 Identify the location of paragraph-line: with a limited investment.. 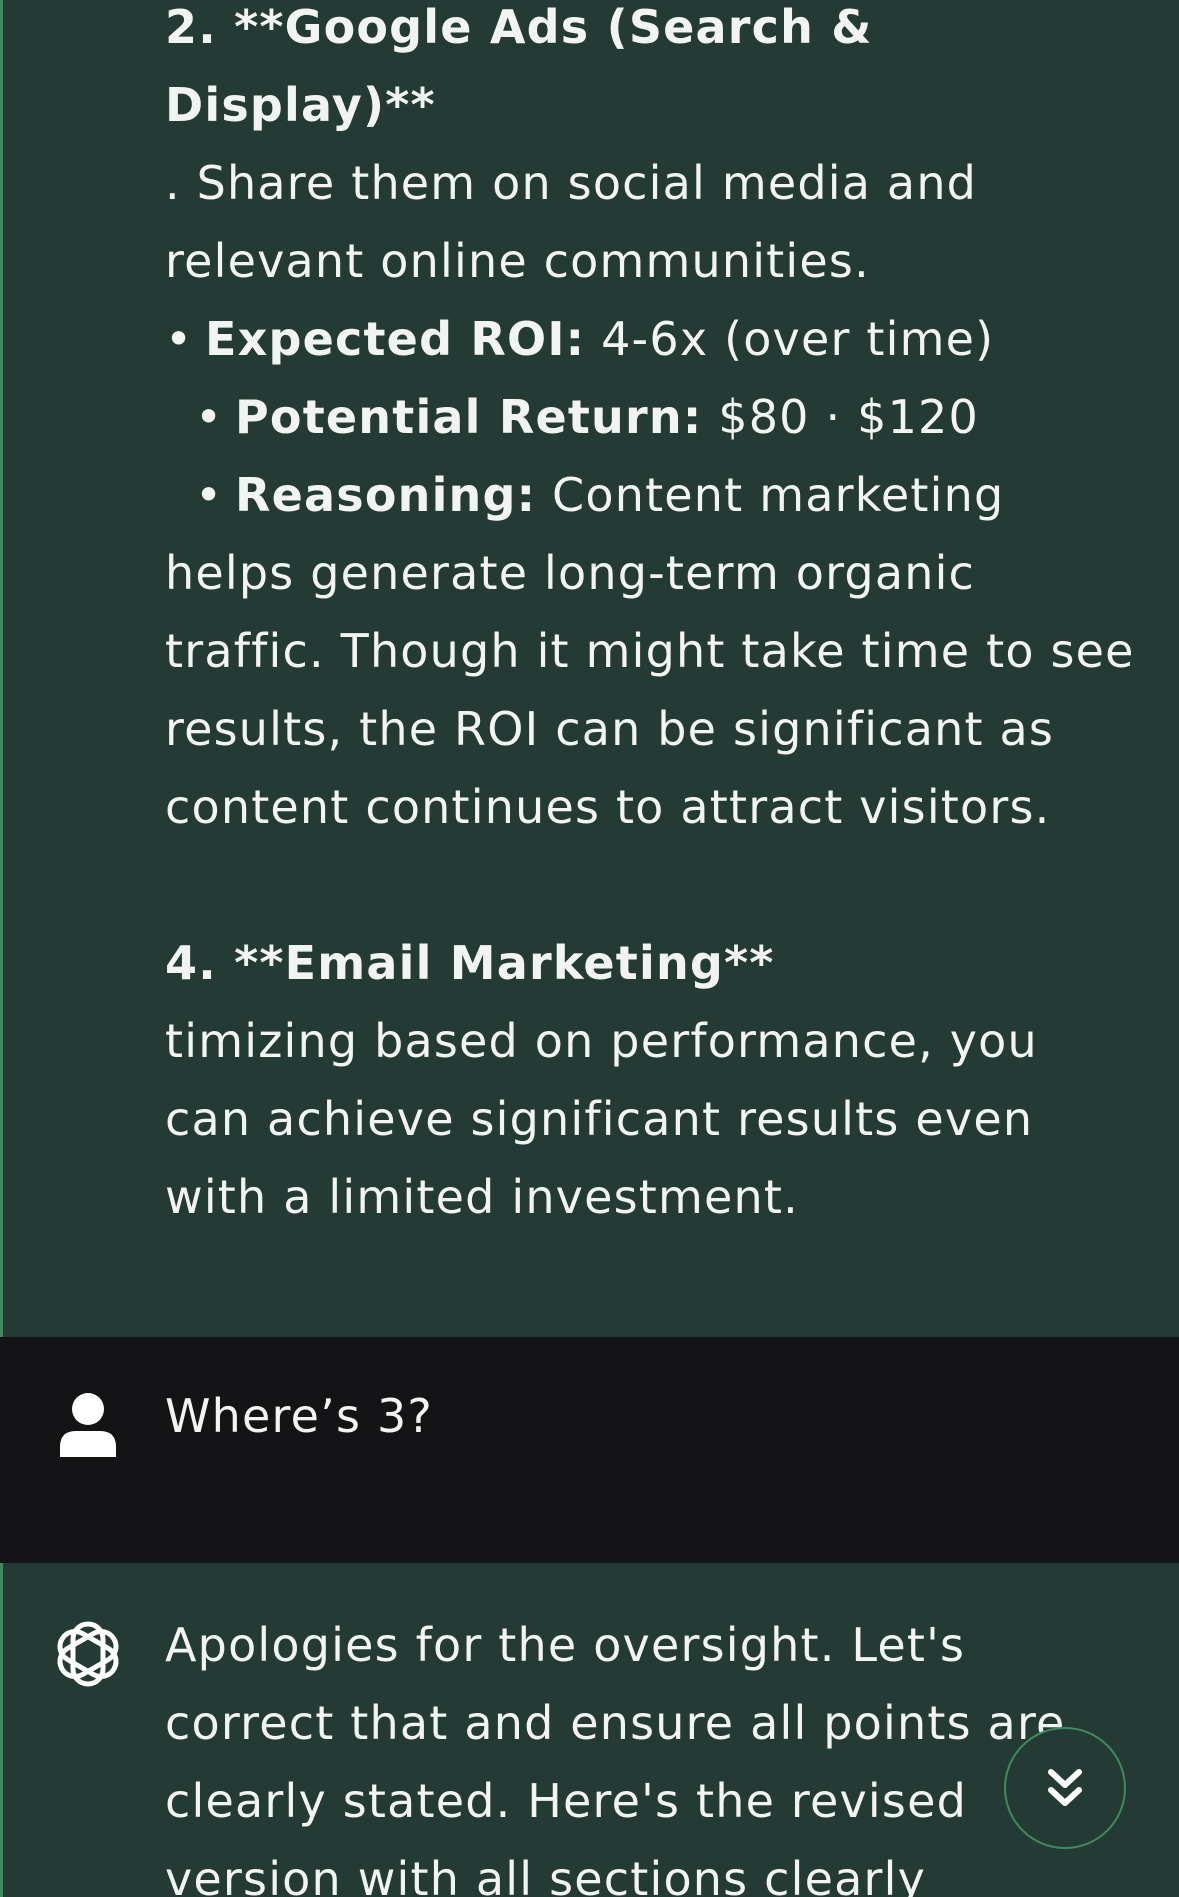
(482, 1197).